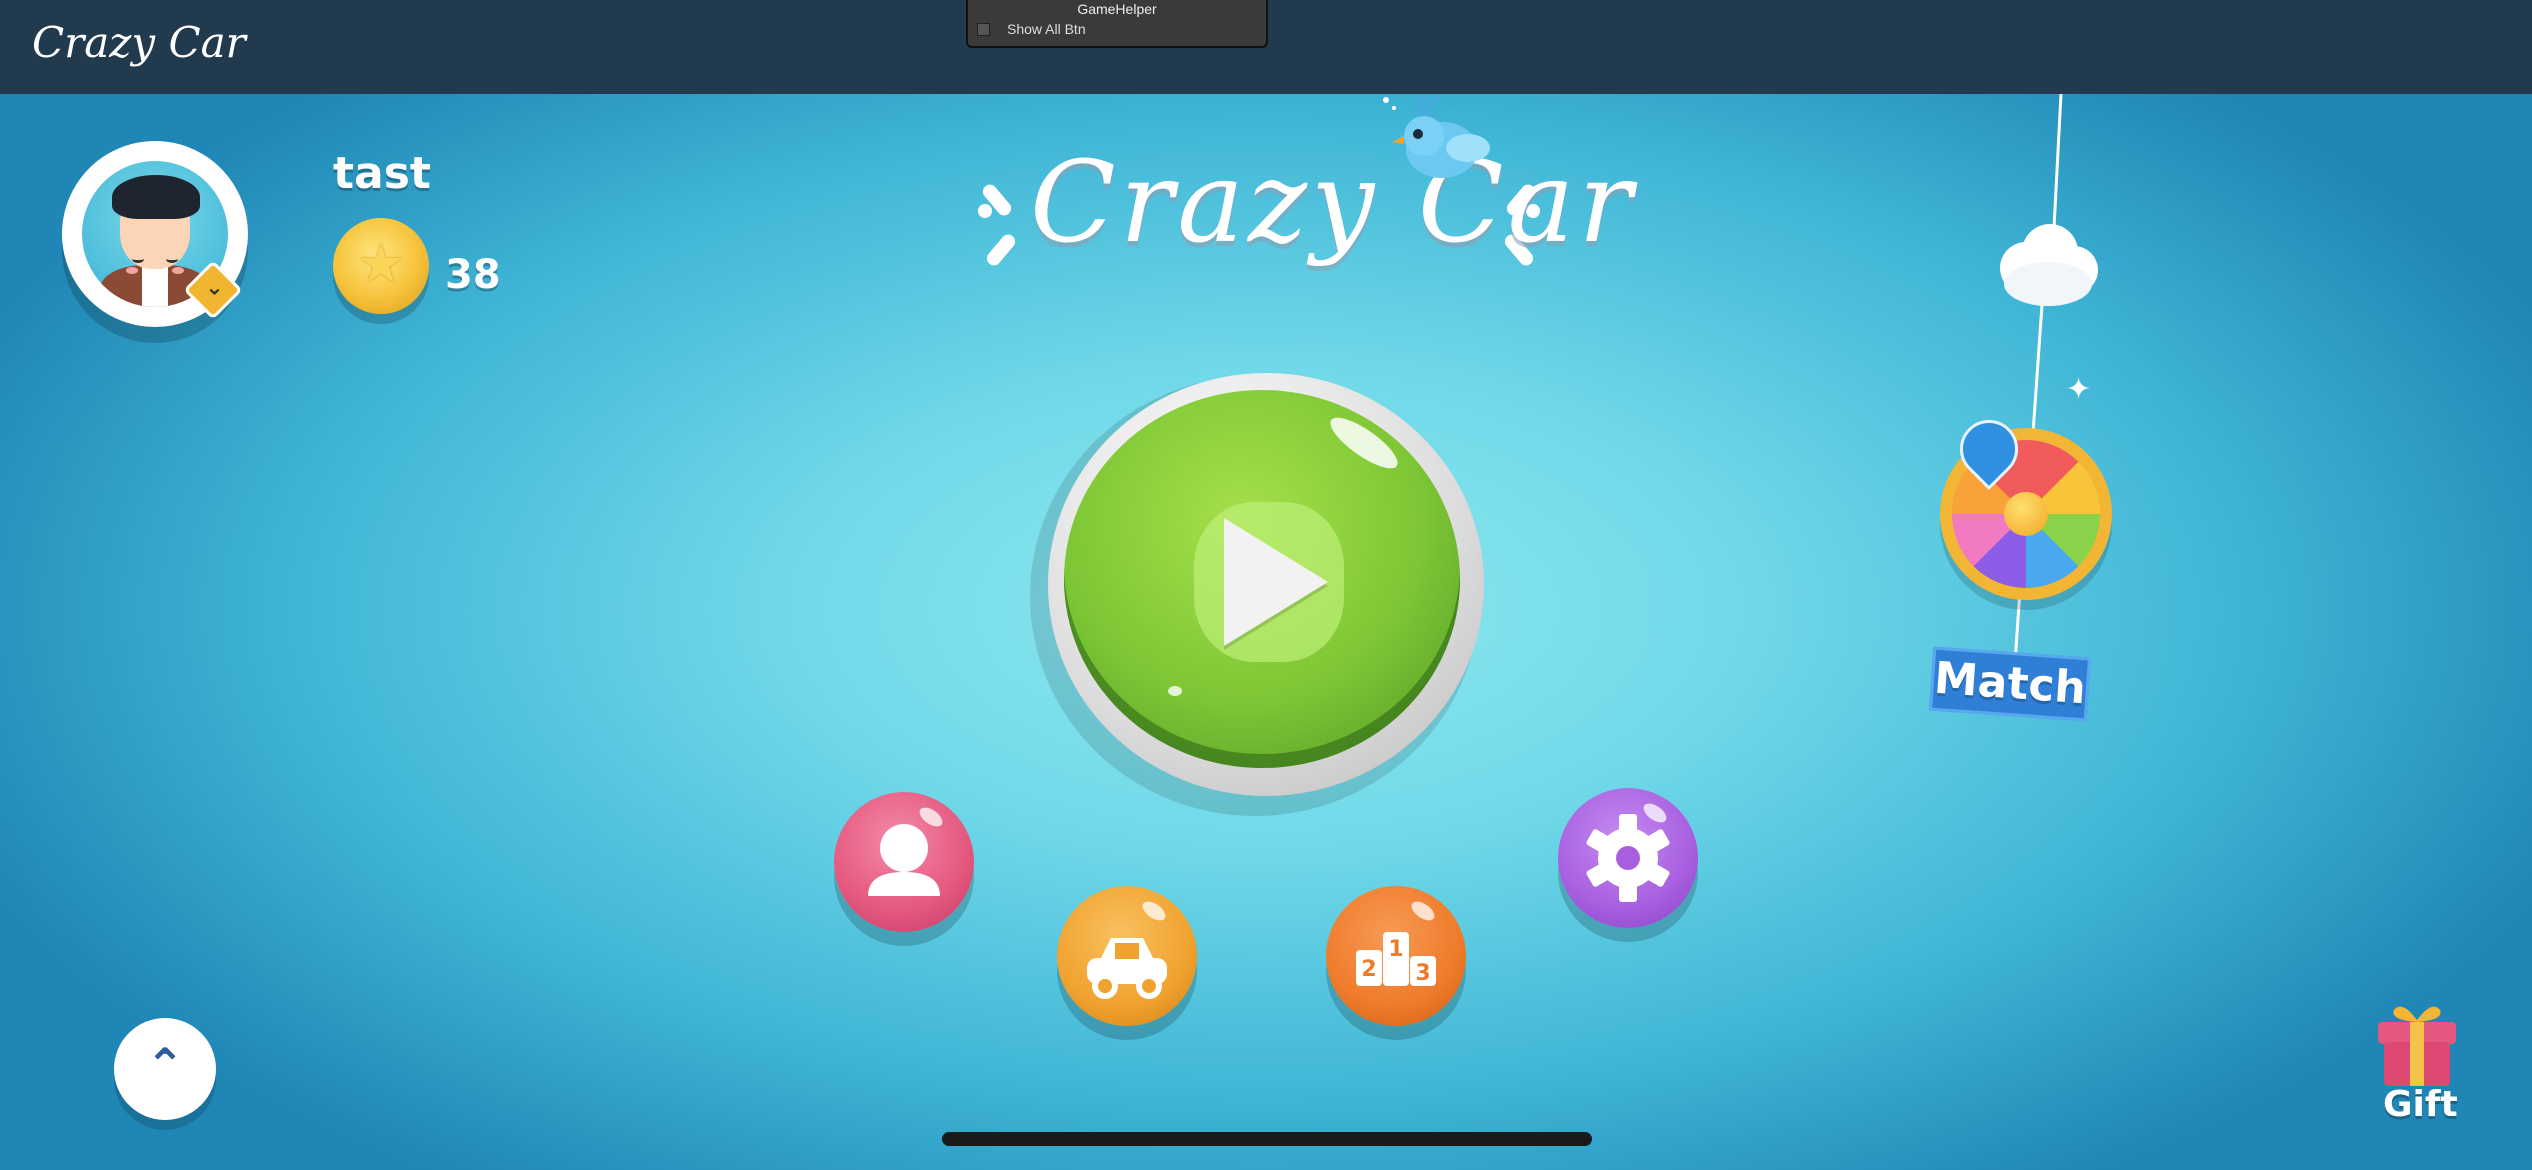  What do you see at coordinates (1267, 1139) in the screenshot?
I see `home-indicator` at bounding box center [1267, 1139].